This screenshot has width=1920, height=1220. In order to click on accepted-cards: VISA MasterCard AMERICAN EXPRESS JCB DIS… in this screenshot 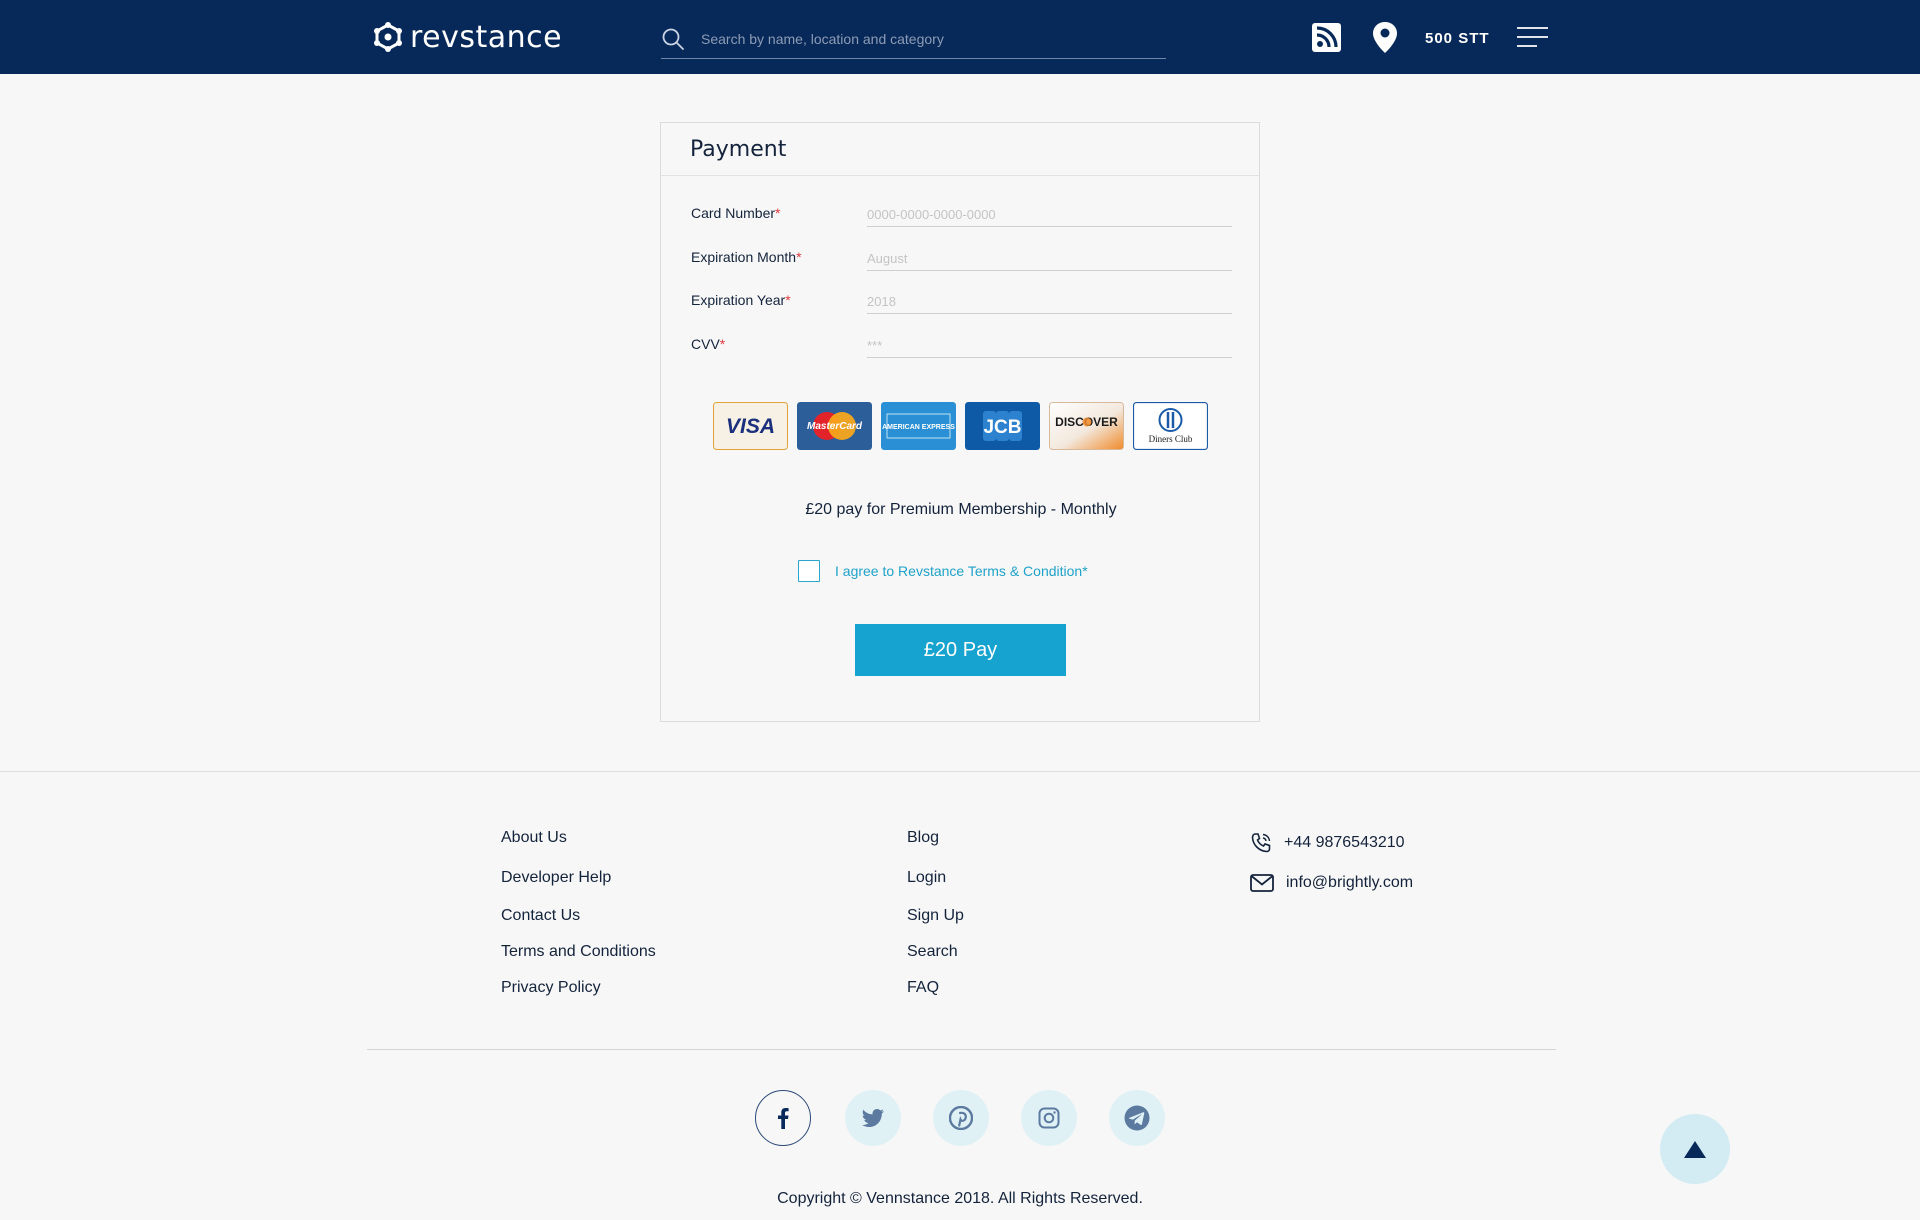, I will do `click(960, 426)`.